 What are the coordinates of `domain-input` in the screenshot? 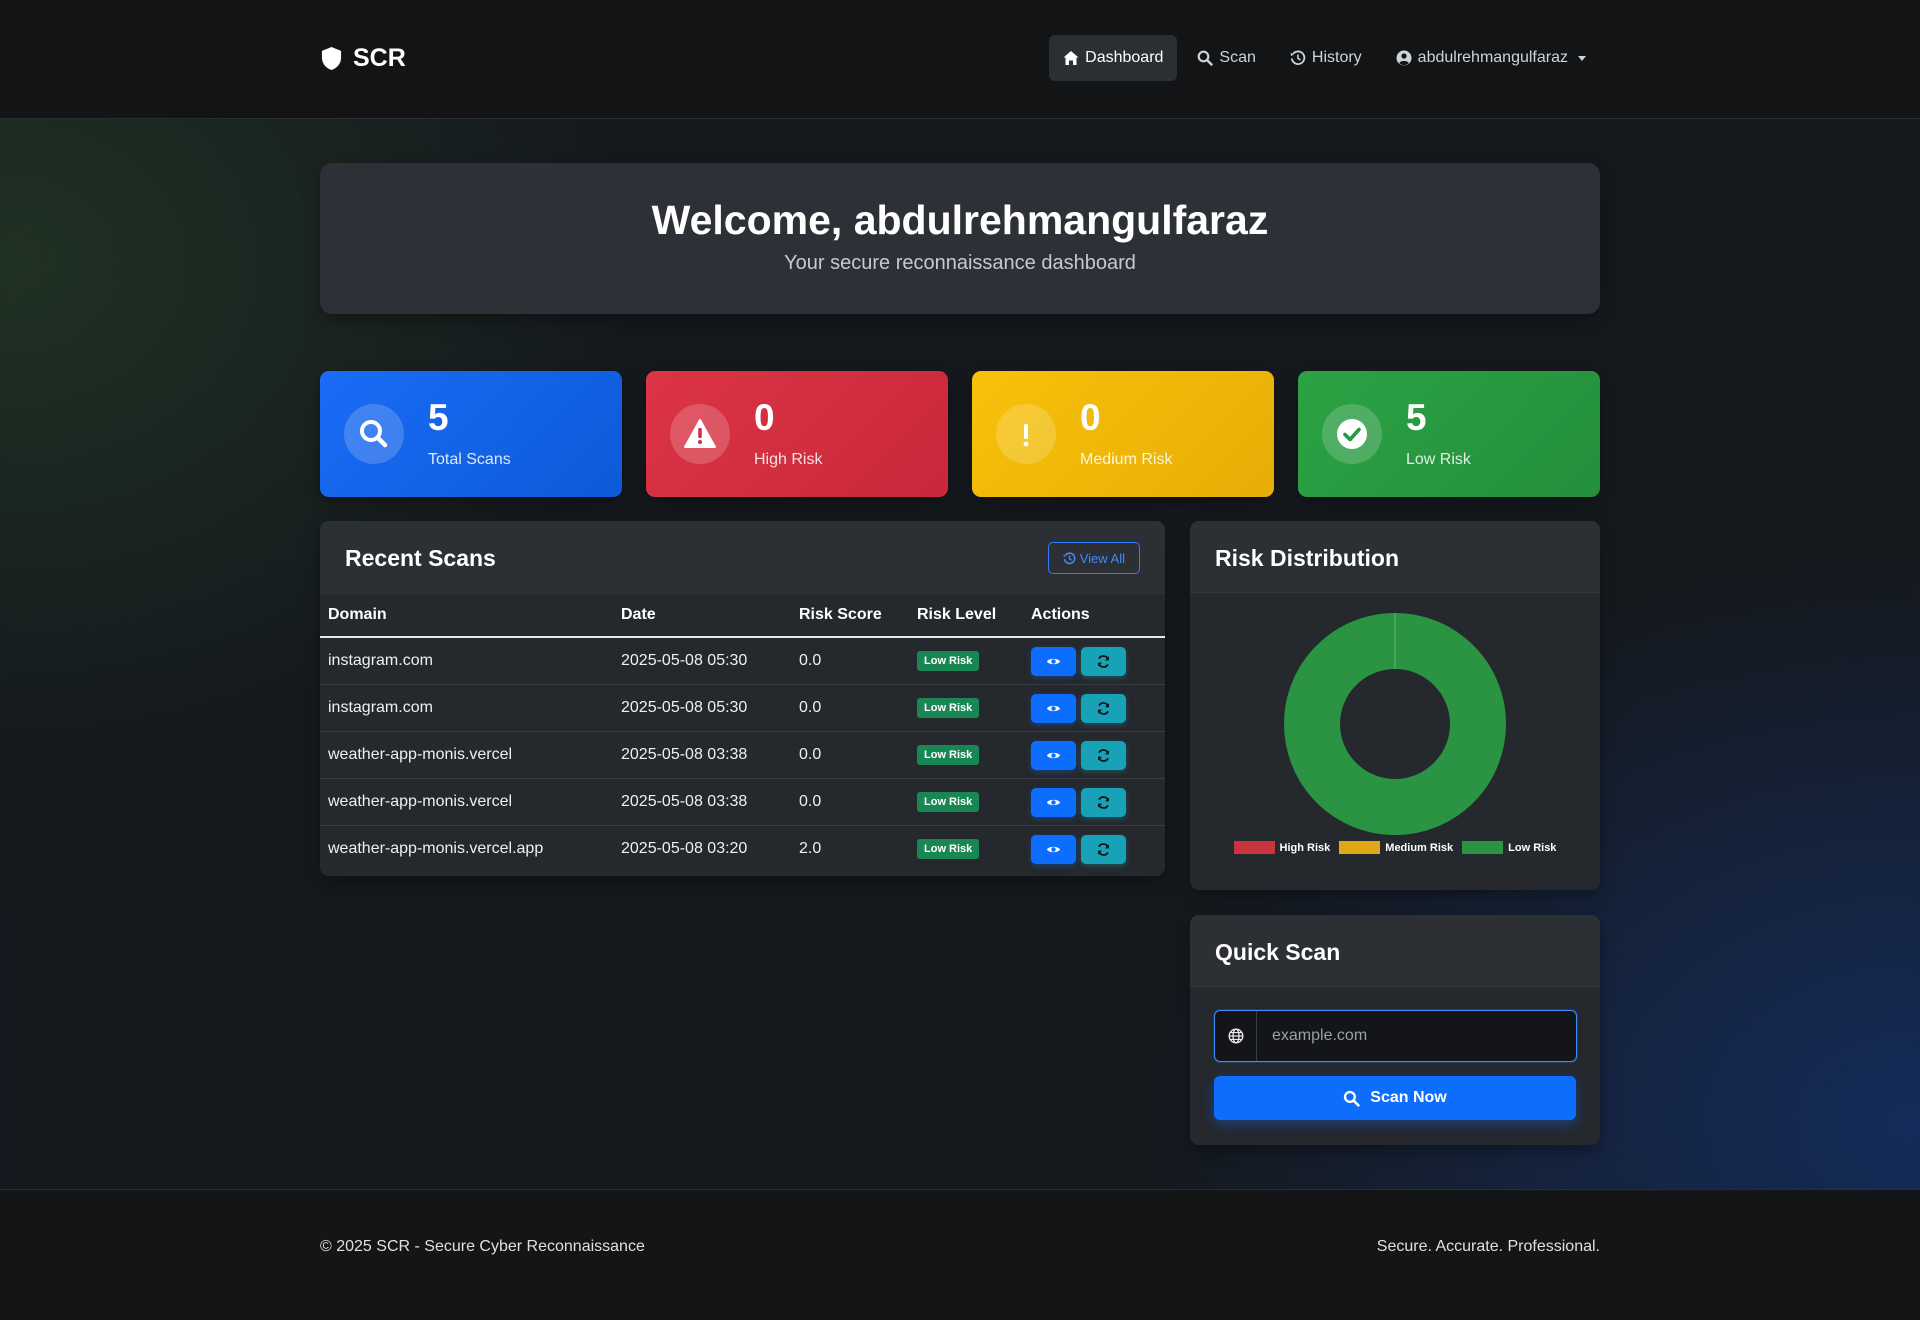 It's located at (1416, 1036).